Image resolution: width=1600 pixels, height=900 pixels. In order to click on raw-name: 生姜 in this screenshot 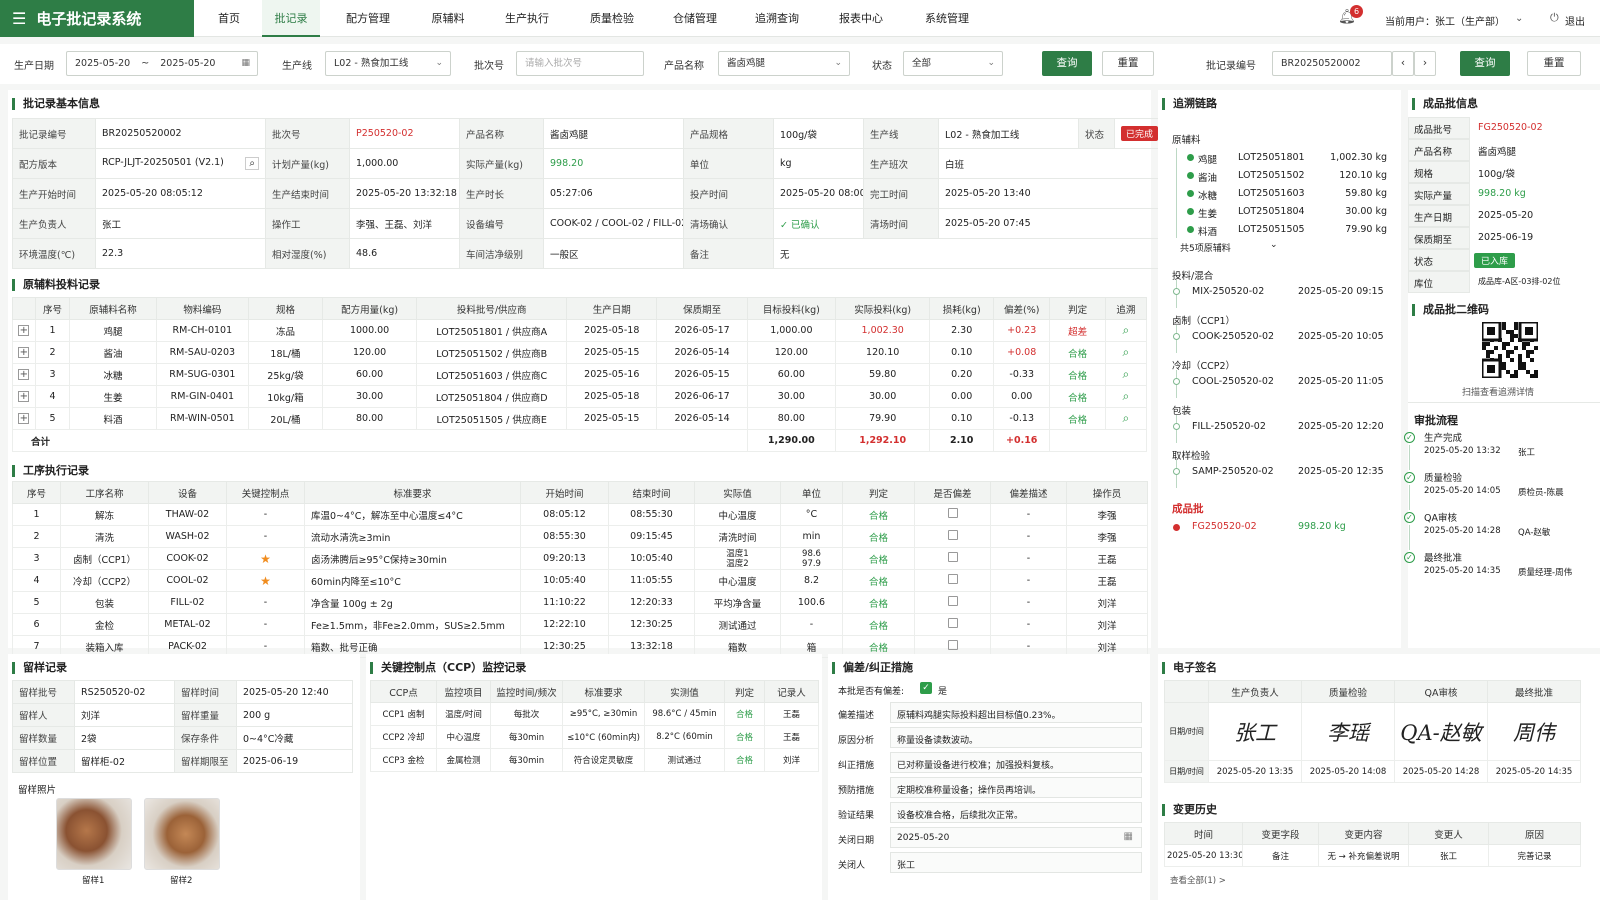, I will do `click(1207, 213)`.